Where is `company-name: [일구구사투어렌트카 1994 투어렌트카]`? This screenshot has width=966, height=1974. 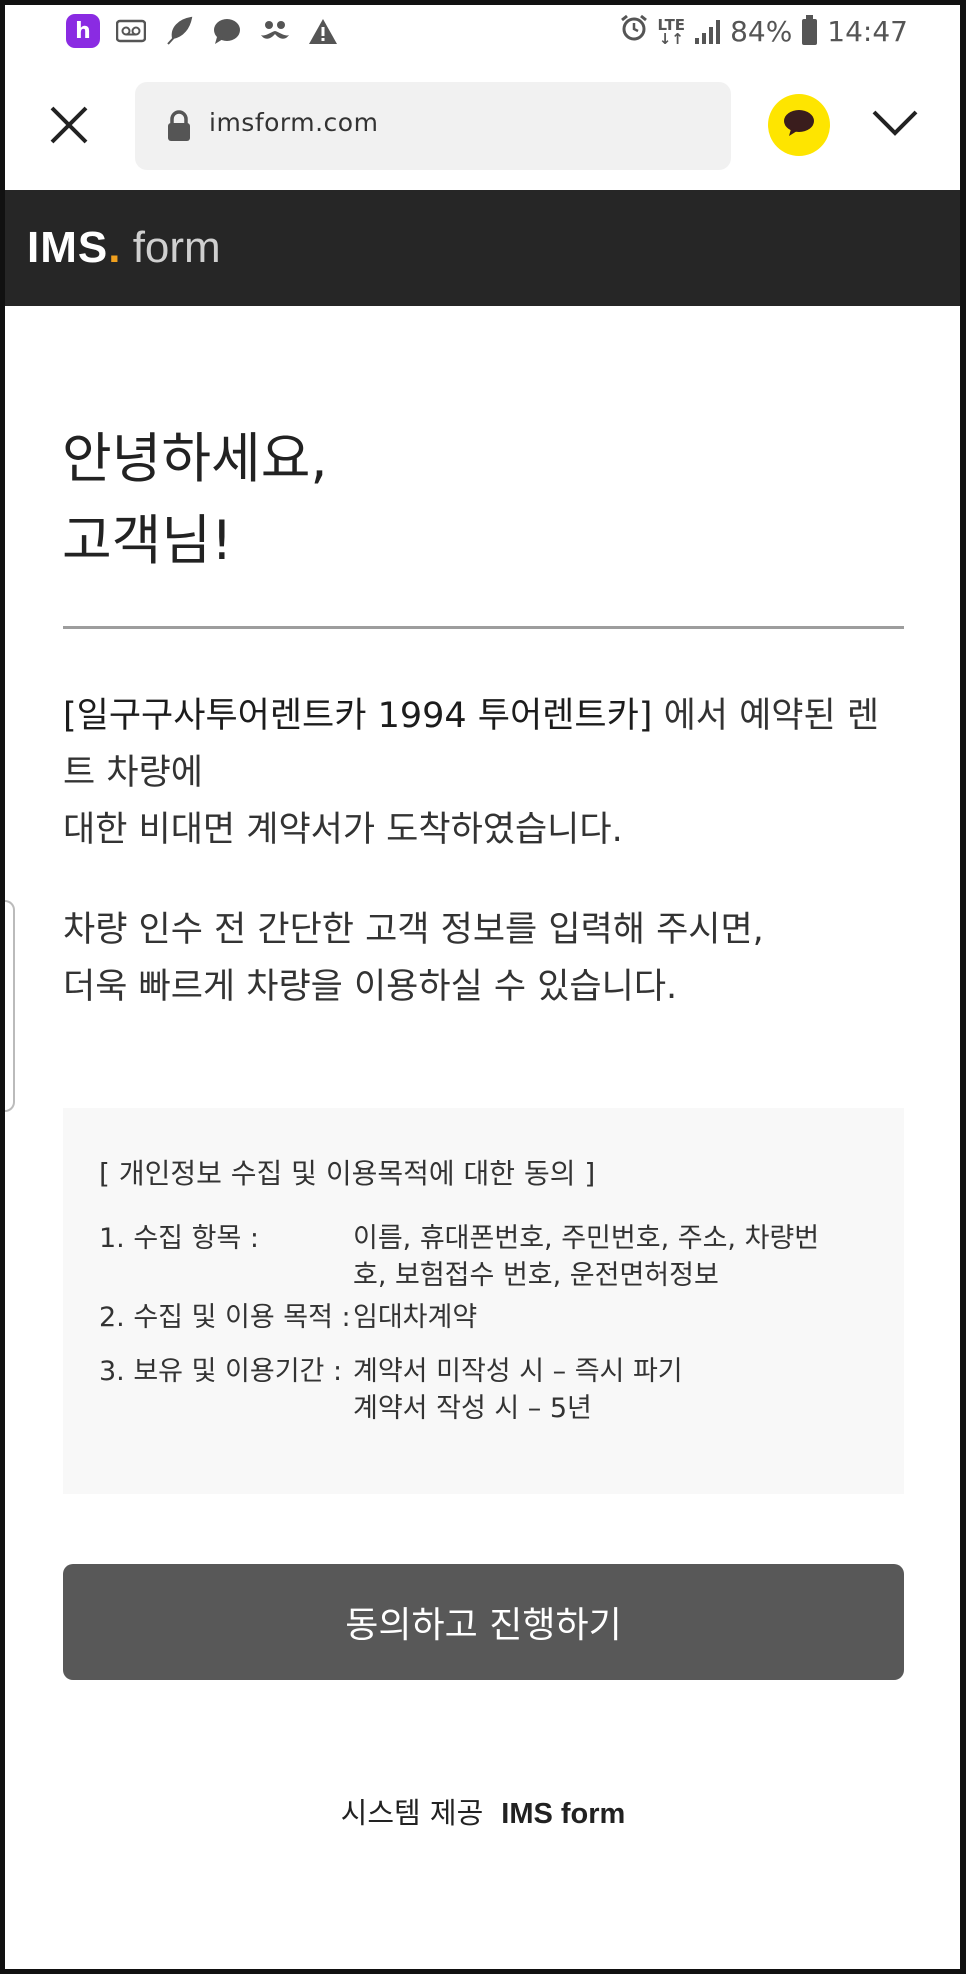 company-name: [일구구사투어렌트카 1994 투어렌트카] is located at coordinates (358, 716).